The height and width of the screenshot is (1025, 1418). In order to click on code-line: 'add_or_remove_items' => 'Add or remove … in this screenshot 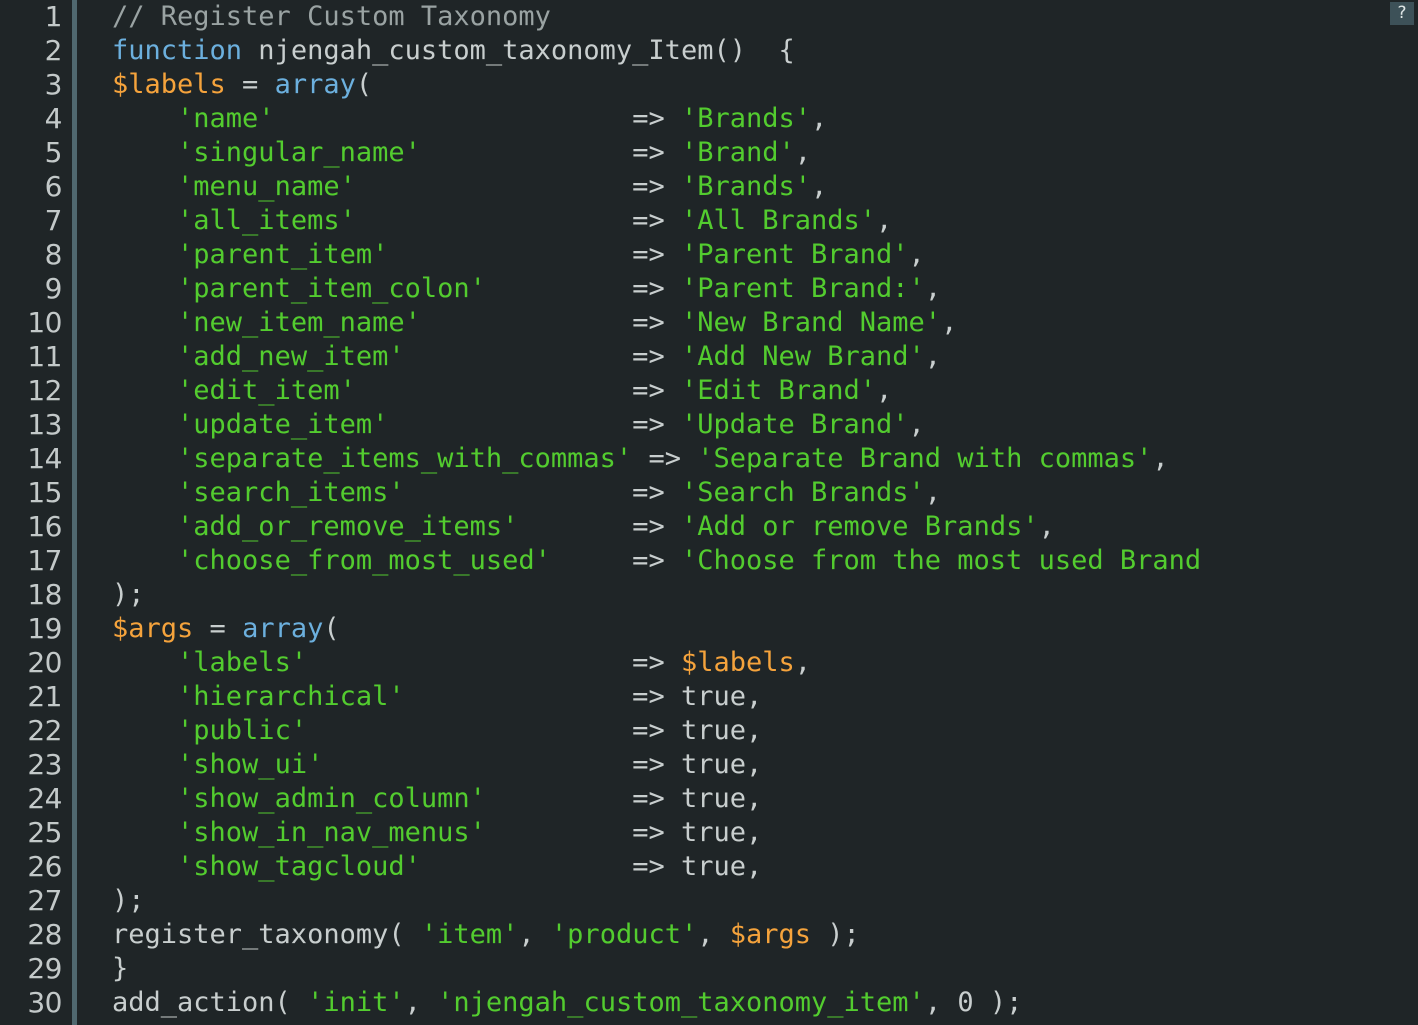, I will do `click(747, 527)`.